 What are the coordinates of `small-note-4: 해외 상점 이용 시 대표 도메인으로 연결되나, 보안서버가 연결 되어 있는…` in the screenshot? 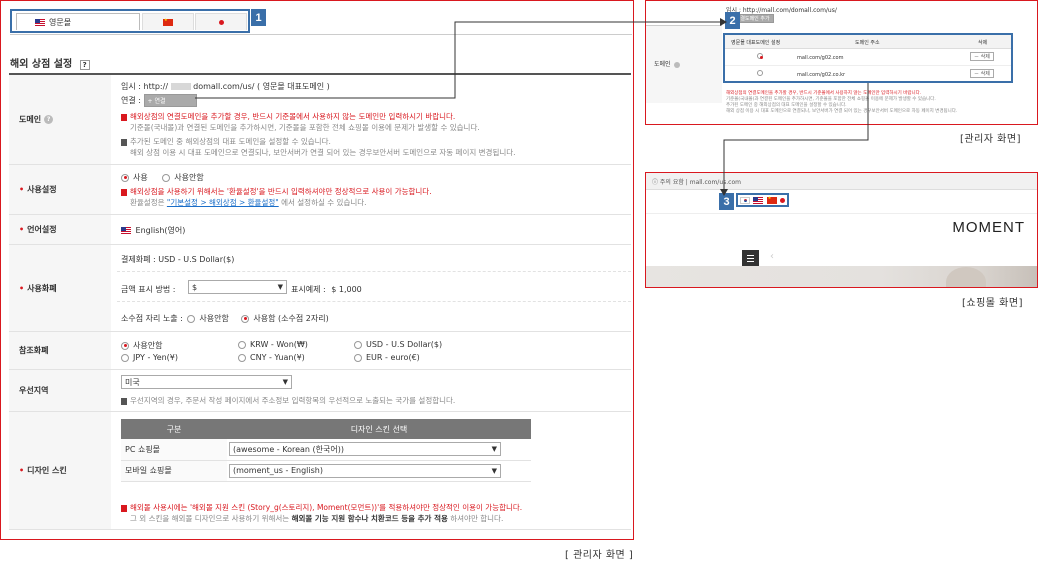 It's located at (842, 111).